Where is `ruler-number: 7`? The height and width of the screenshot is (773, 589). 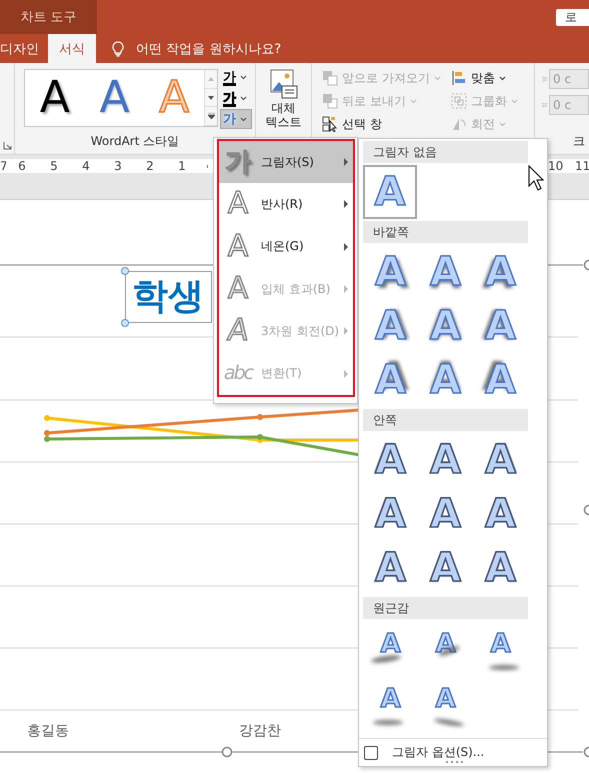 ruler-number: 7 is located at coordinates (3, 166).